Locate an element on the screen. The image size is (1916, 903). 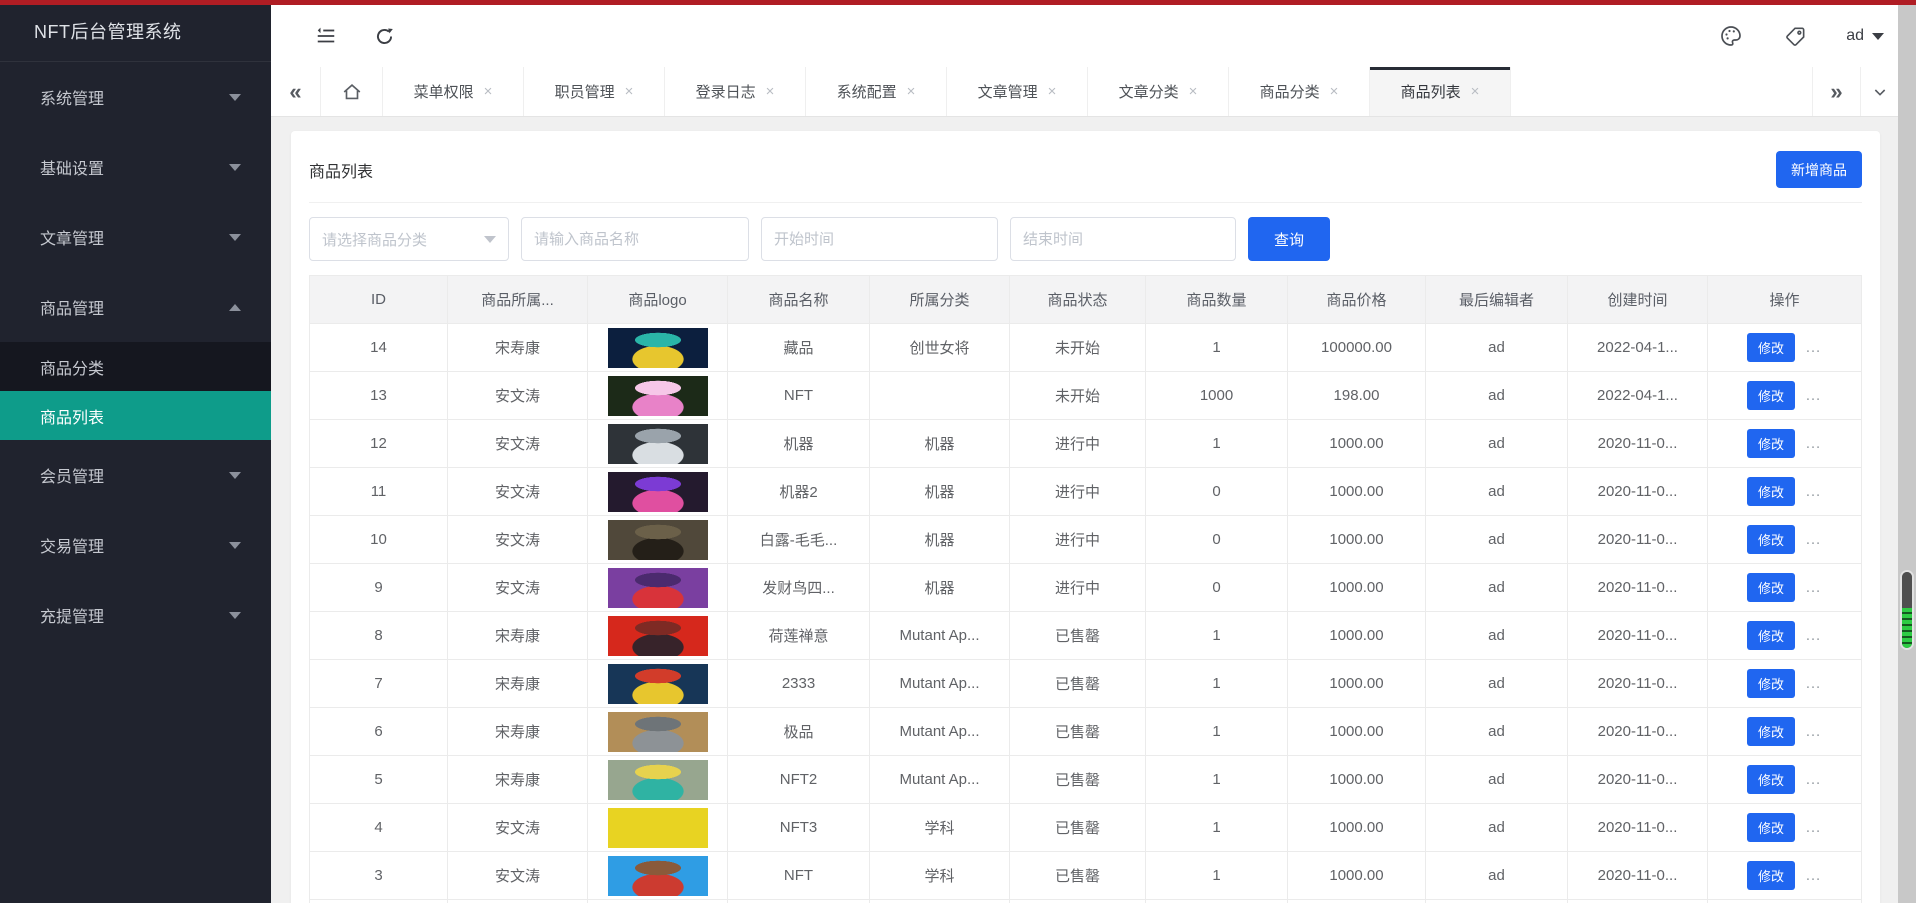
tabs-scroll-left-button: « is located at coordinates (296, 91).